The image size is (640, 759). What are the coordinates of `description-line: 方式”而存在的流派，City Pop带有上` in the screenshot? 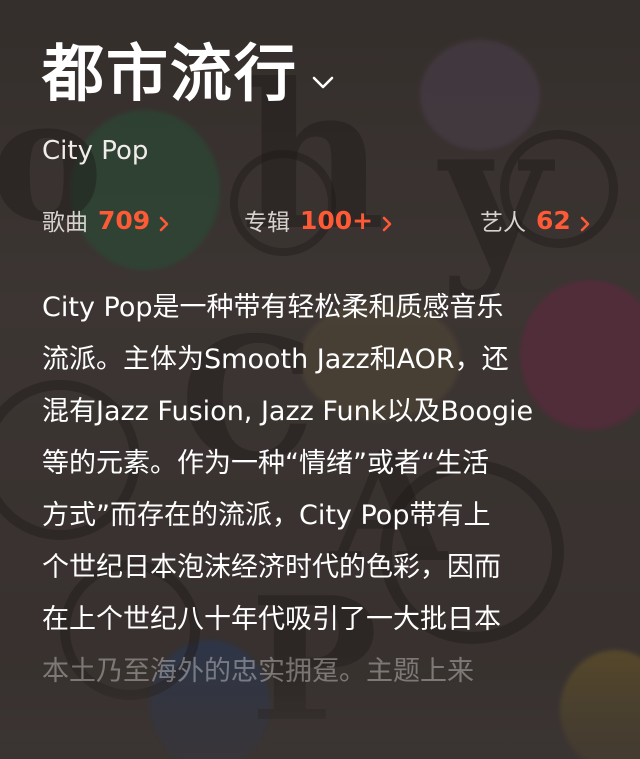 It's located at (266, 515).